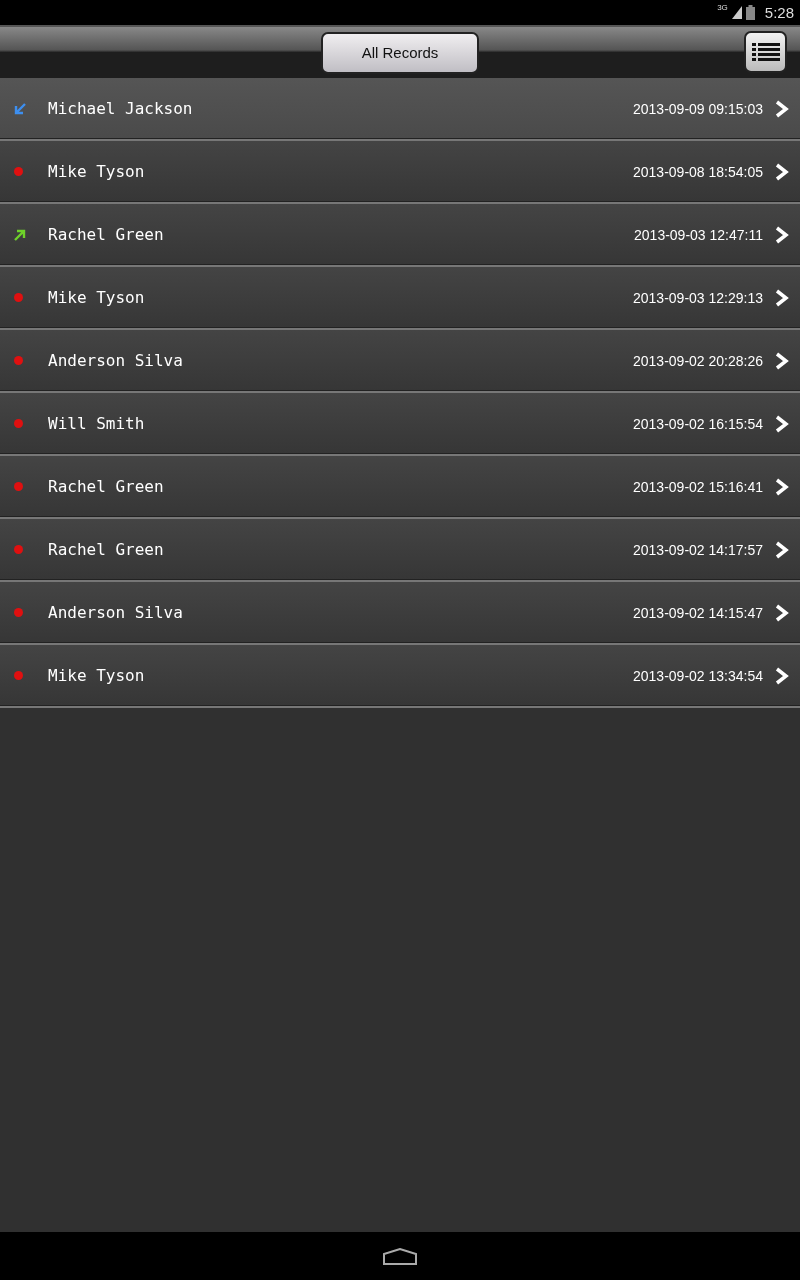 Image resolution: width=800 pixels, height=1280 pixels. Describe the element at coordinates (736, 12) in the screenshot. I see `signal-icon` at that location.